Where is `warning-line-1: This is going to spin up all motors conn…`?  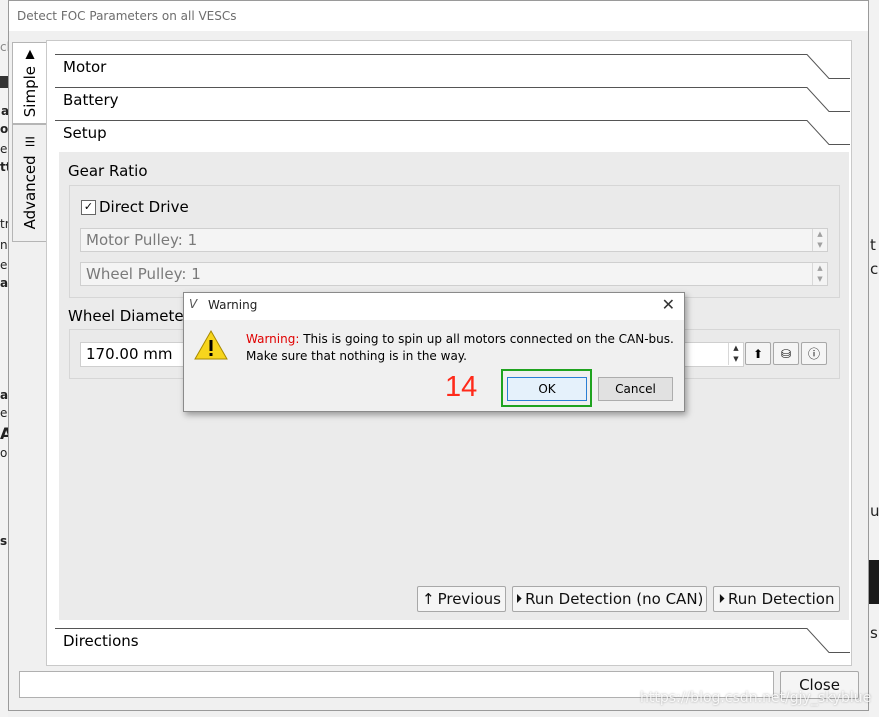 warning-line-1: This is going to spin up all motors conn… is located at coordinates (488, 339).